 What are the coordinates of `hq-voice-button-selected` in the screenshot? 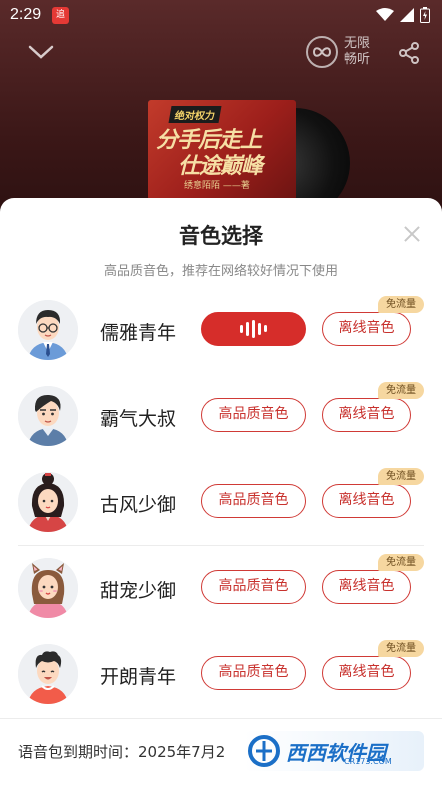 It's located at (253, 329).